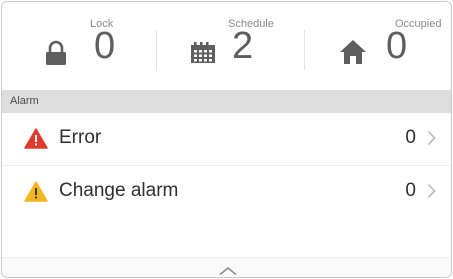  Describe the element at coordinates (203, 55) in the screenshot. I see `calendar-icon` at that location.